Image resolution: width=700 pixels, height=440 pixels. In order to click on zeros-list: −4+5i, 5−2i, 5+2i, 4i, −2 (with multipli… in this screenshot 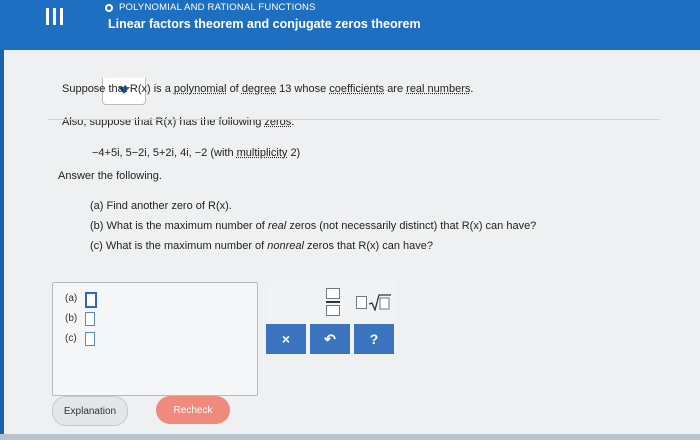, I will do `click(196, 153)`.